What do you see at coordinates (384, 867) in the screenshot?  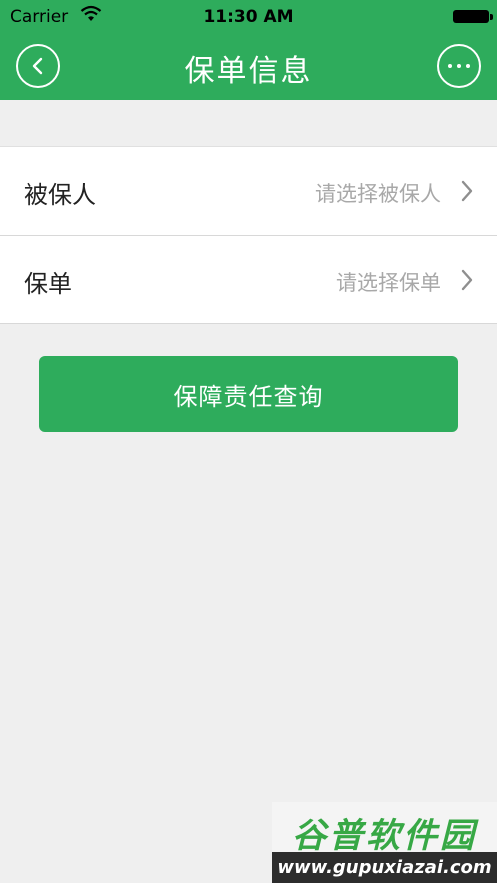 I see `watermark-url: www.gupuxiazai.com` at bounding box center [384, 867].